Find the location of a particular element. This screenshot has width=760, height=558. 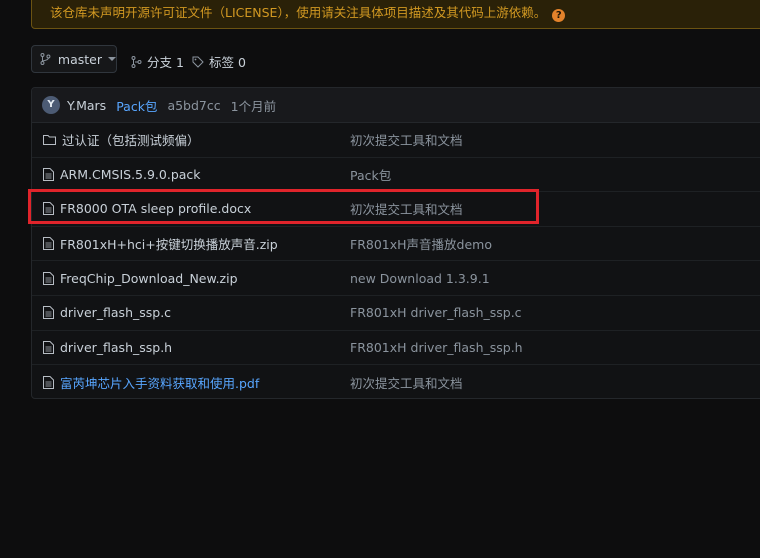

commit-hash: a5bd7cc is located at coordinates (193, 105).